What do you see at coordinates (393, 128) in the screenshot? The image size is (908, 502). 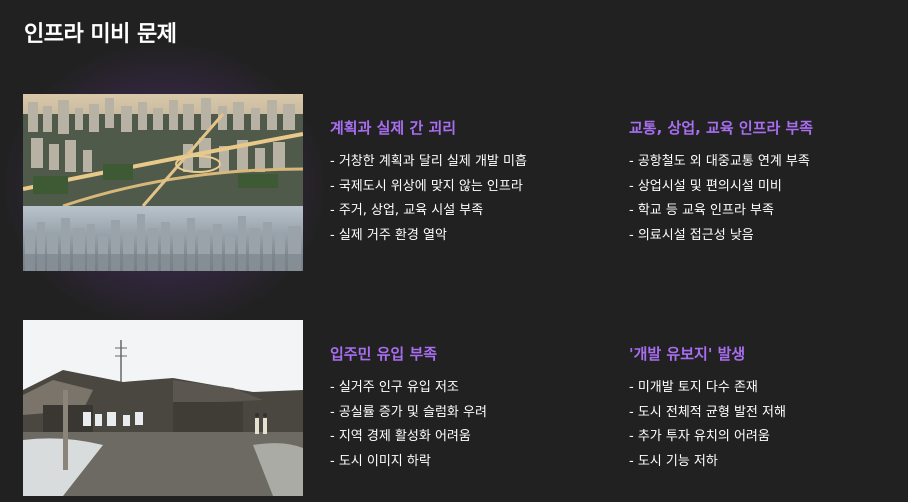 I see `section-title-plan-gap: 계획과 실제 간 괴리` at bounding box center [393, 128].